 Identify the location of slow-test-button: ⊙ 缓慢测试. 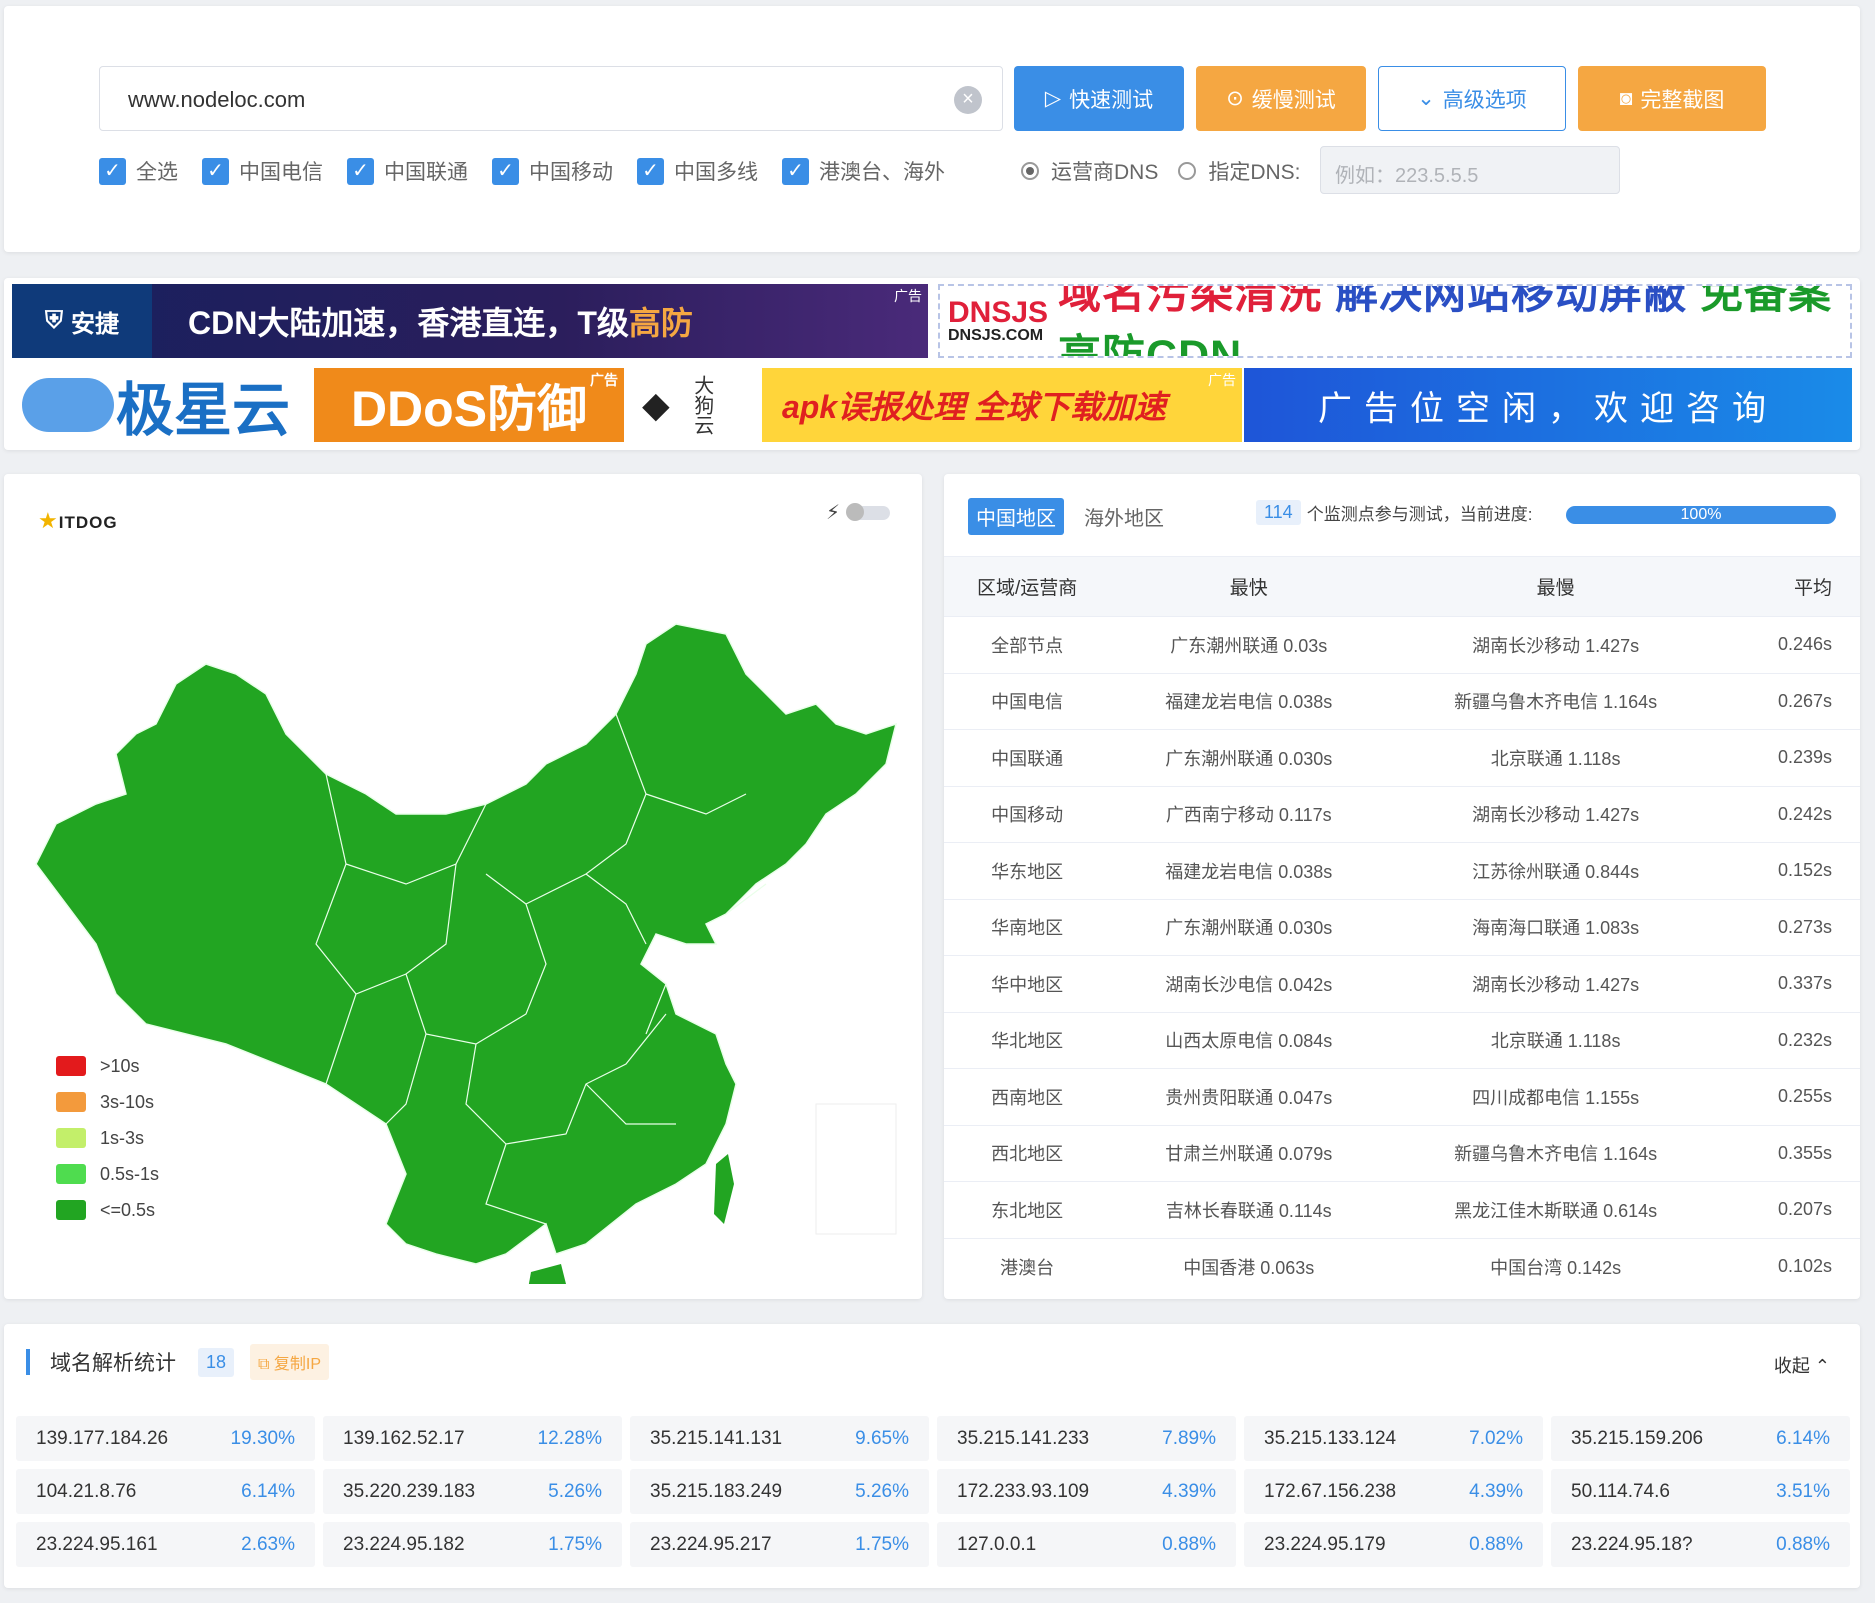
(1281, 98).